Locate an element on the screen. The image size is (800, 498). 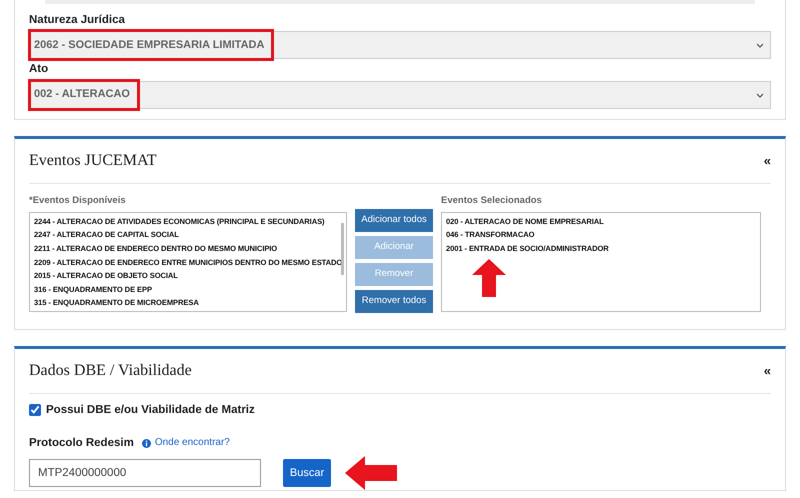
checkbox is located at coordinates (35, 410).